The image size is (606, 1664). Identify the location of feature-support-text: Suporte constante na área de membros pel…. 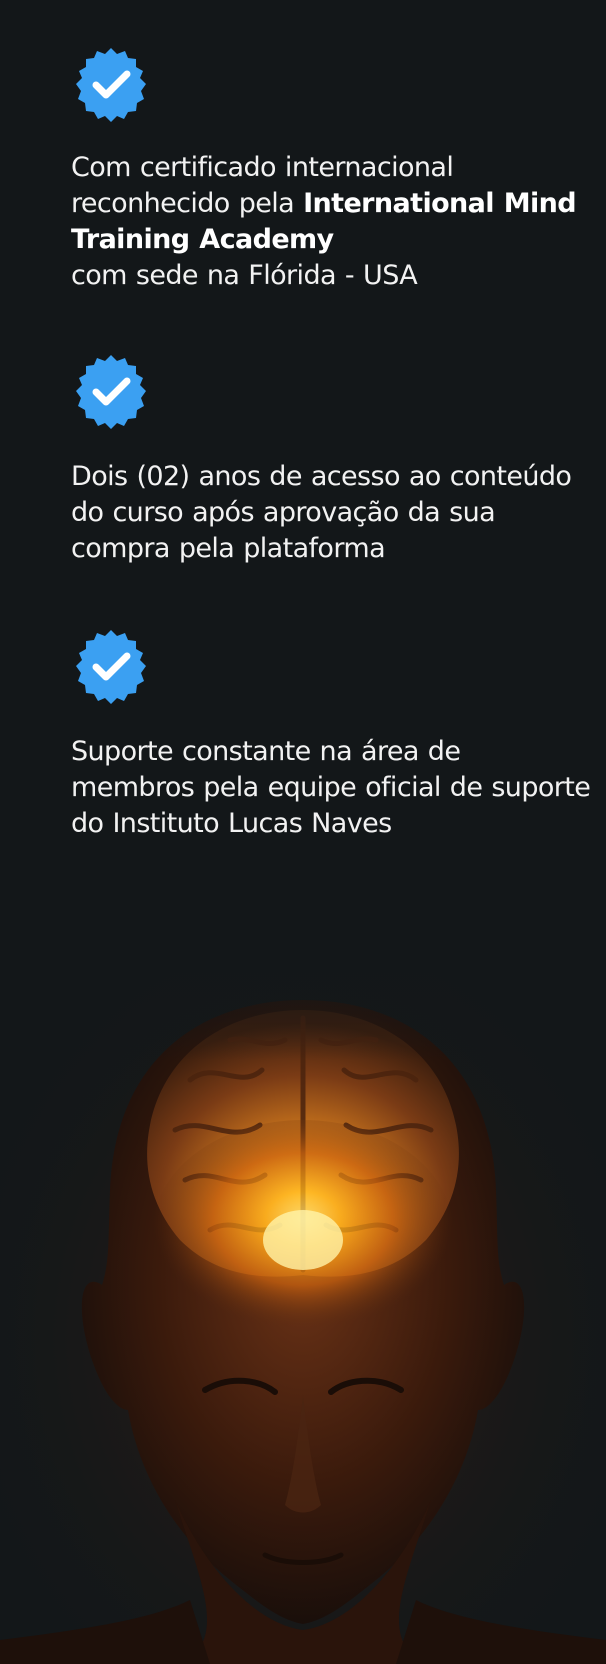
(331, 787).